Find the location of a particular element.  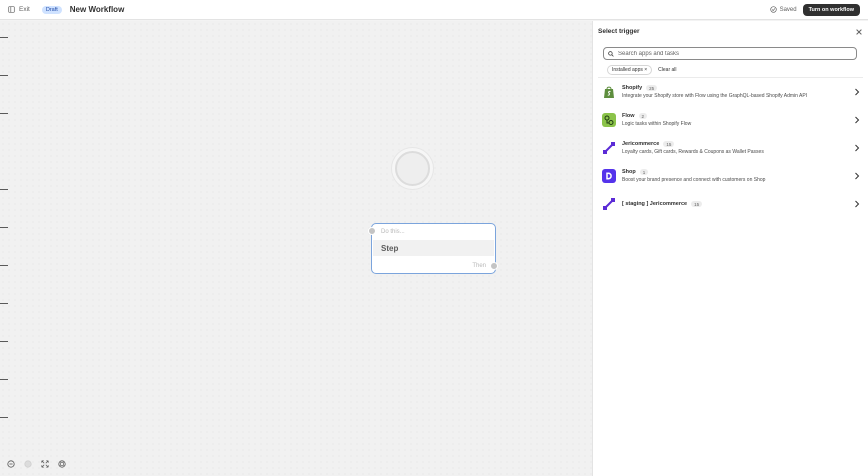

app-description: Logic tasks within Shopify Flow is located at coordinates (657, 124).